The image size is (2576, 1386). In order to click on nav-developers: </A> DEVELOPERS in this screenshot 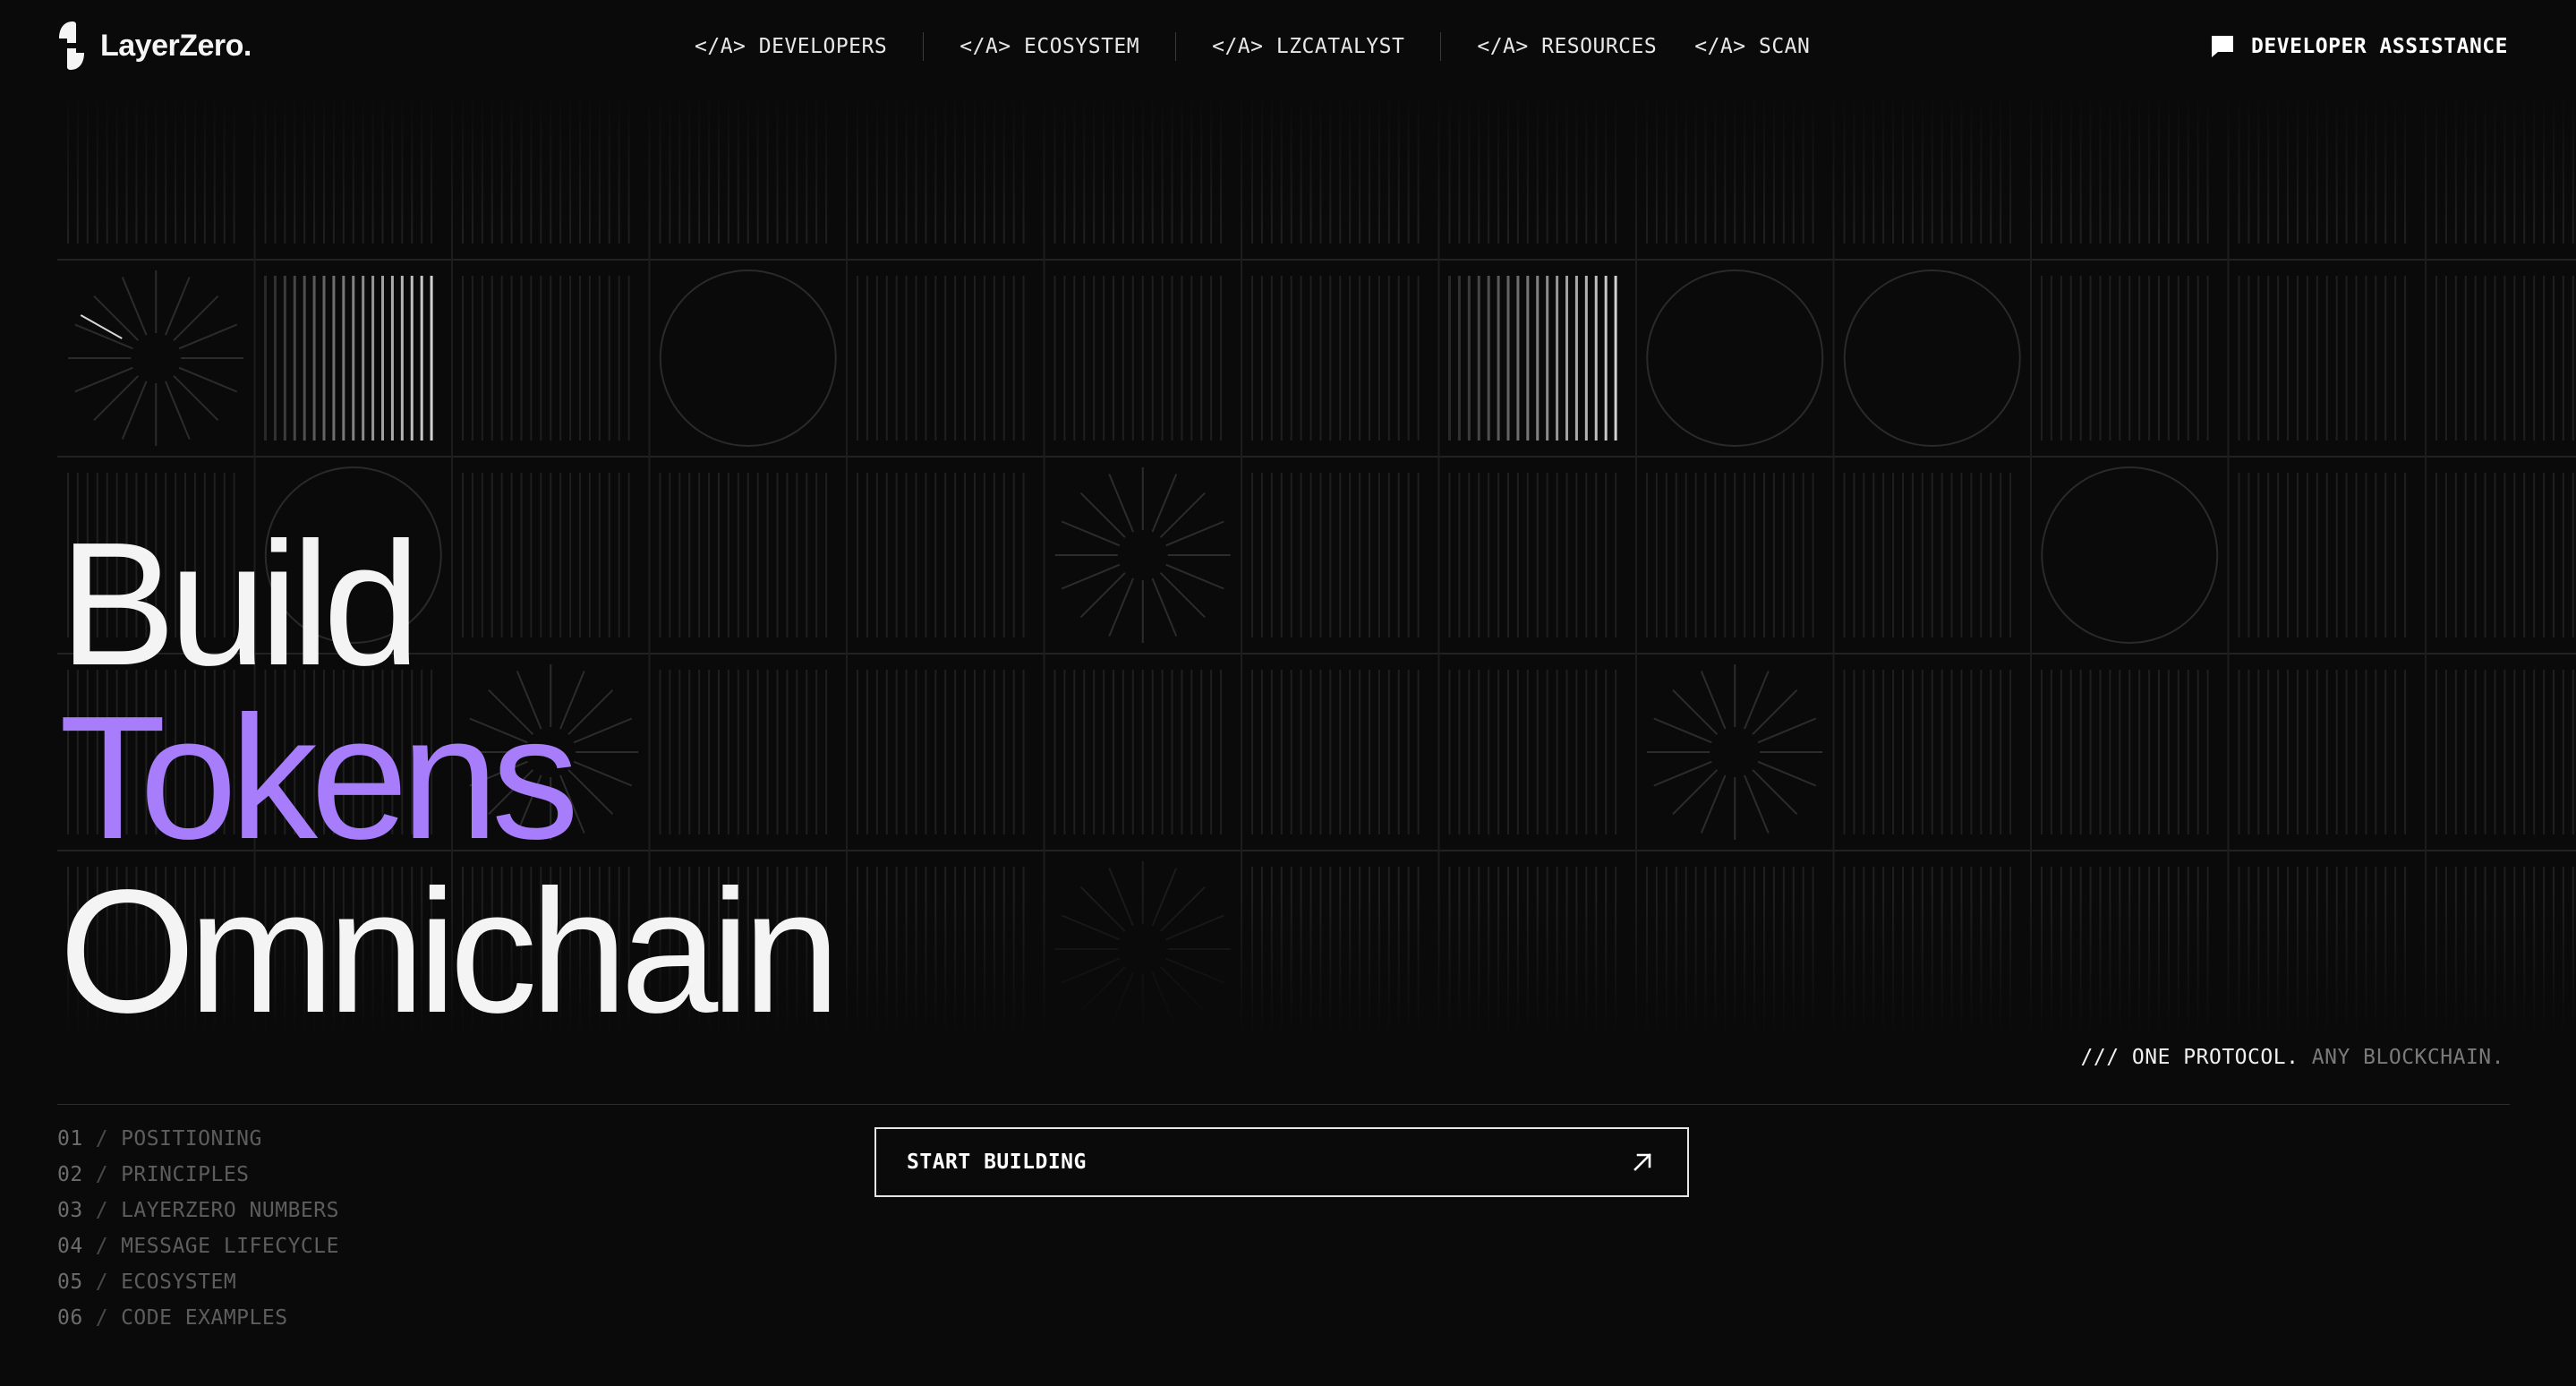, I will do `click(791, 46)`.